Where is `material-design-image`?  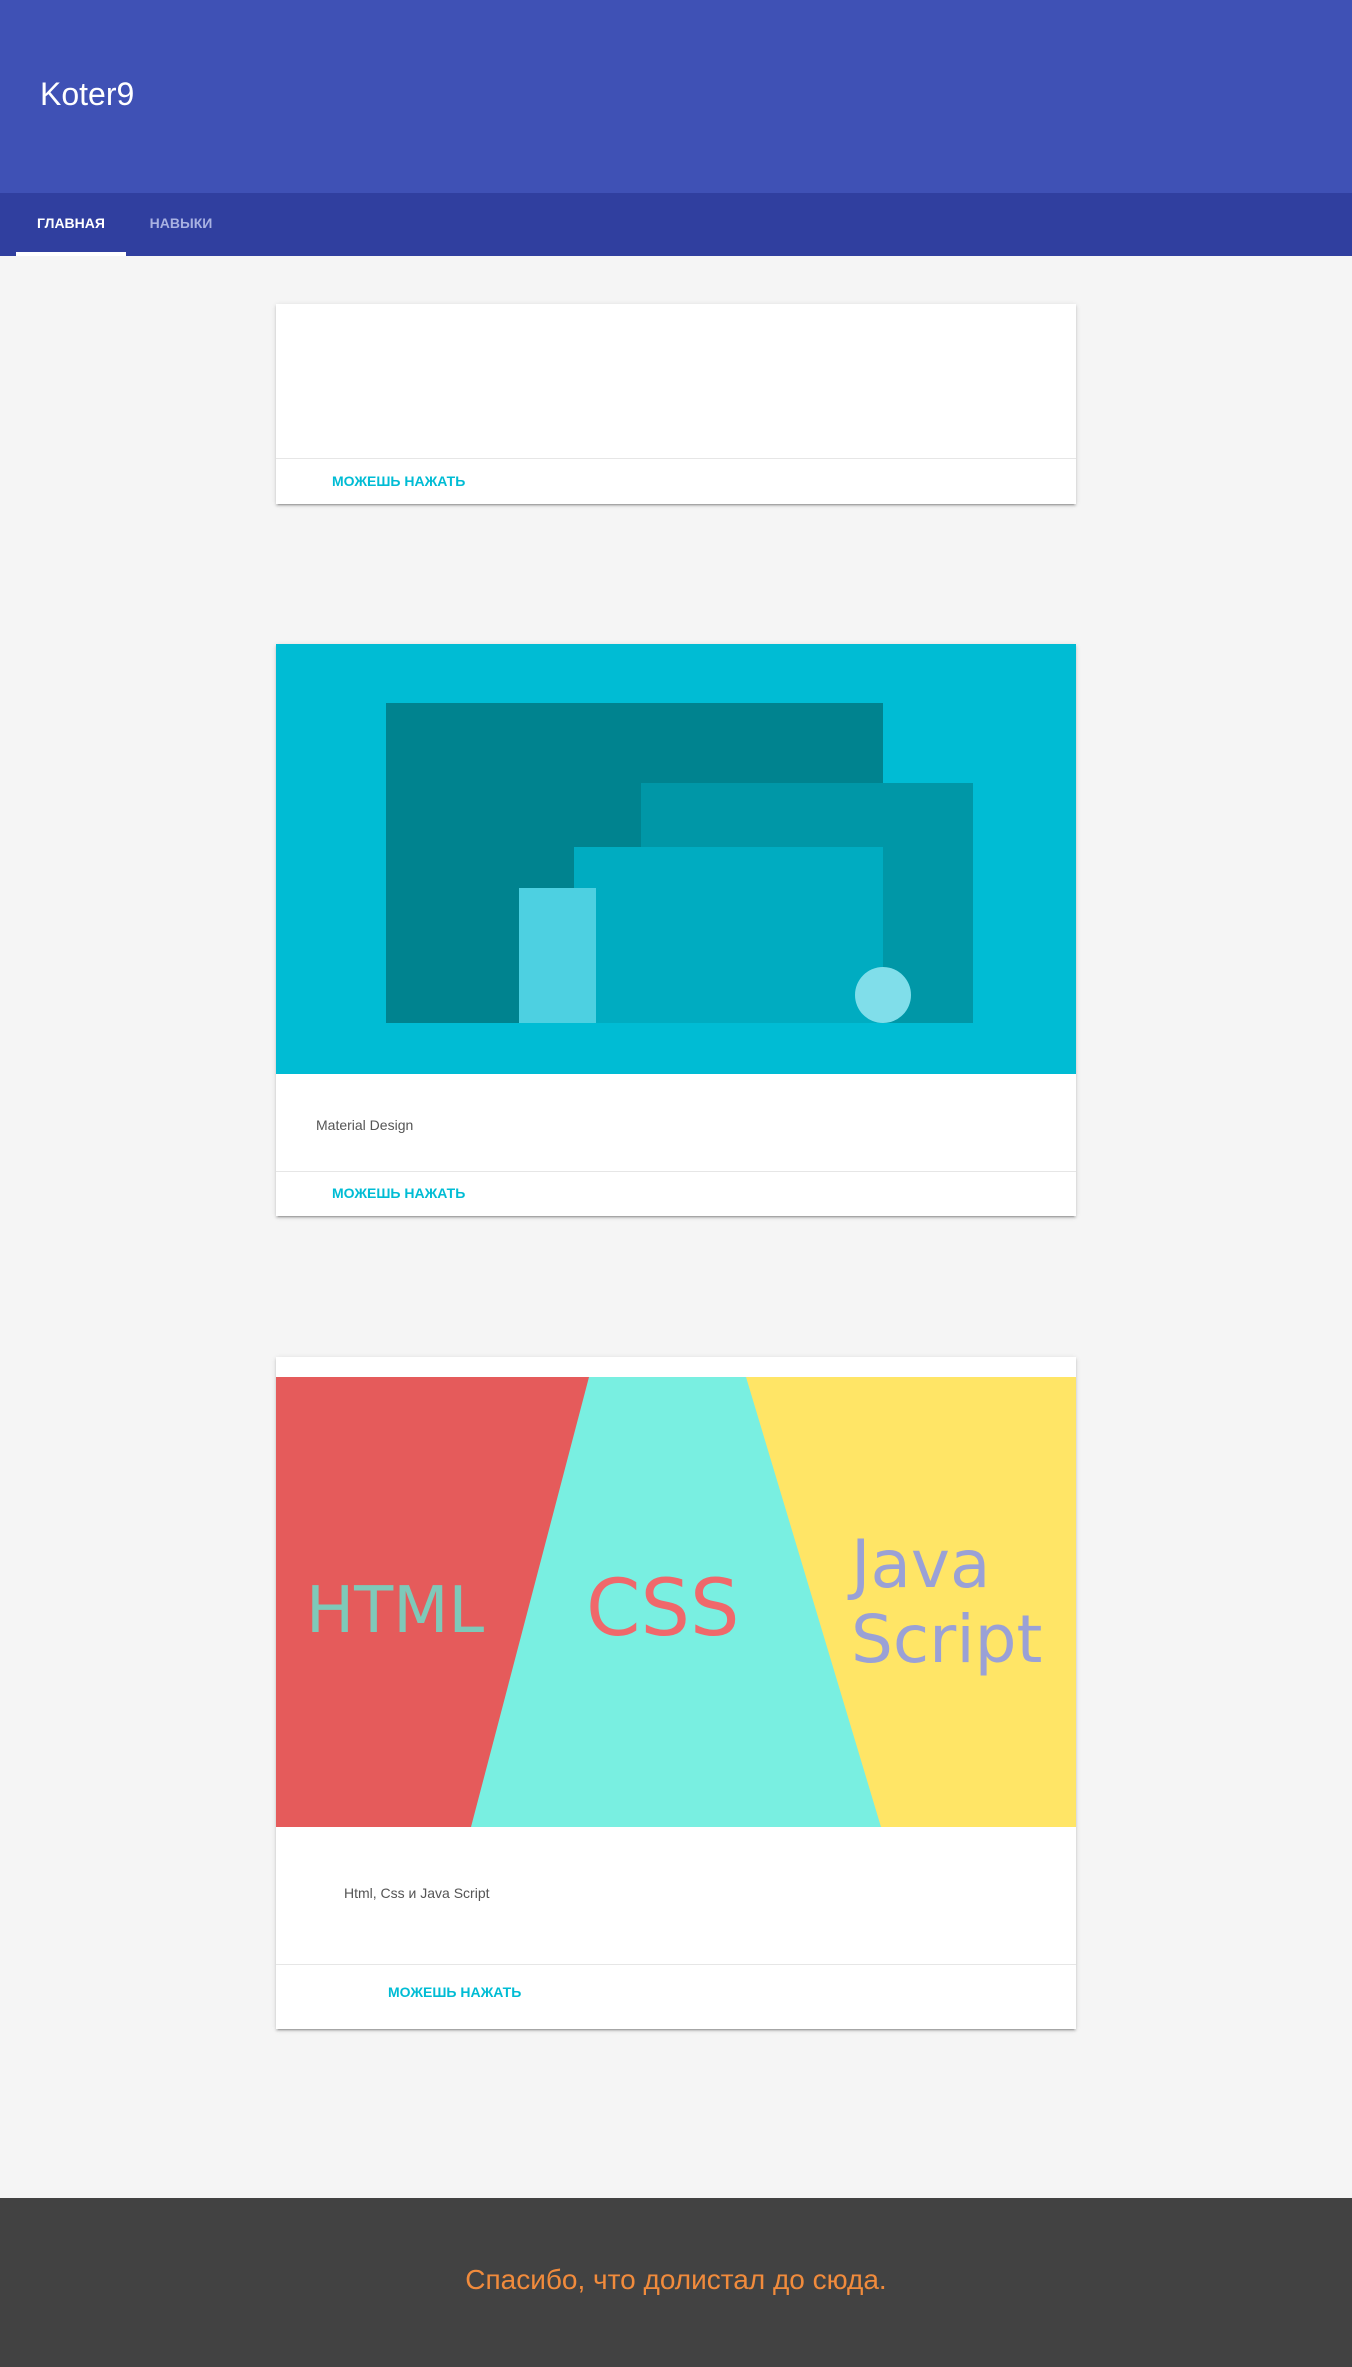 material-design-image is located at coordinates (676, 859).